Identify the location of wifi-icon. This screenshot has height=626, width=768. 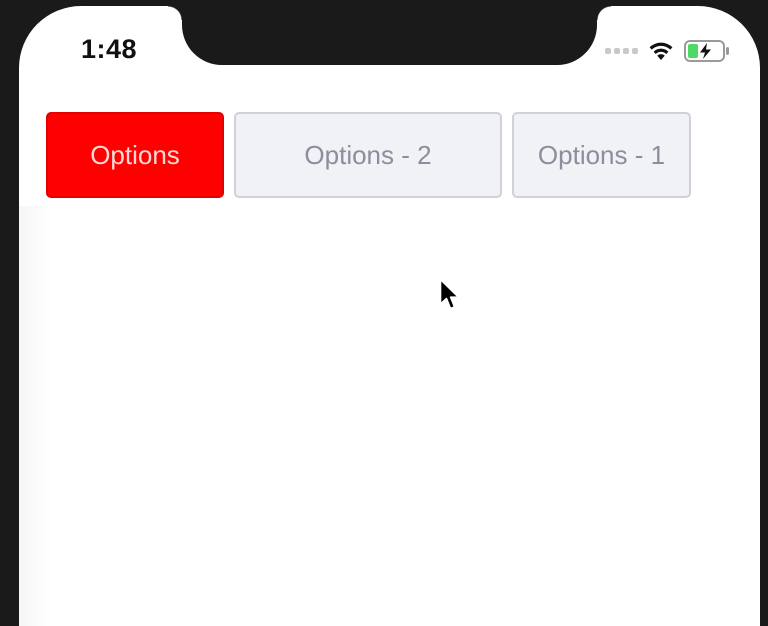
(661, 51).